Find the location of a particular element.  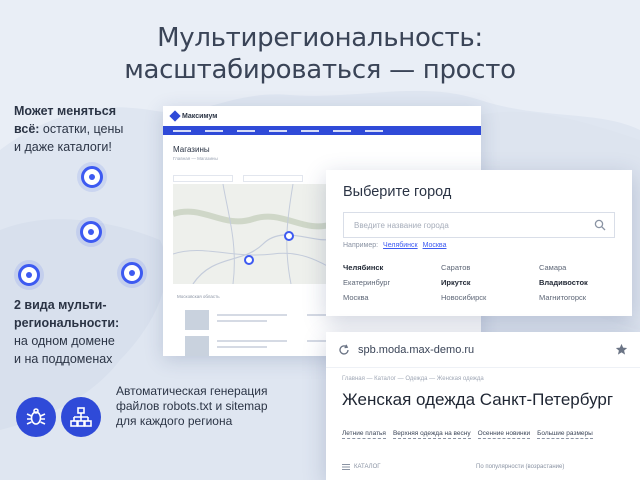

city-search-input is located at coordinates (464, 225).